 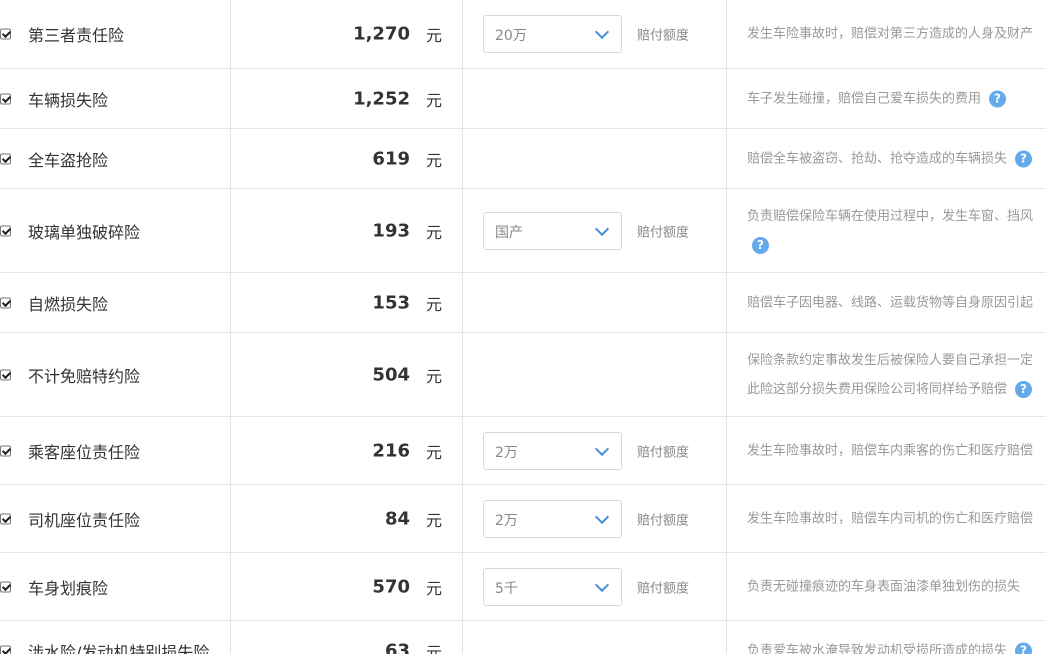 What do you see at coordinates (84, 232) in the screenshot?
I see `insurance-name: 玻璃单独破碎险` at bounding box center [84, 232].